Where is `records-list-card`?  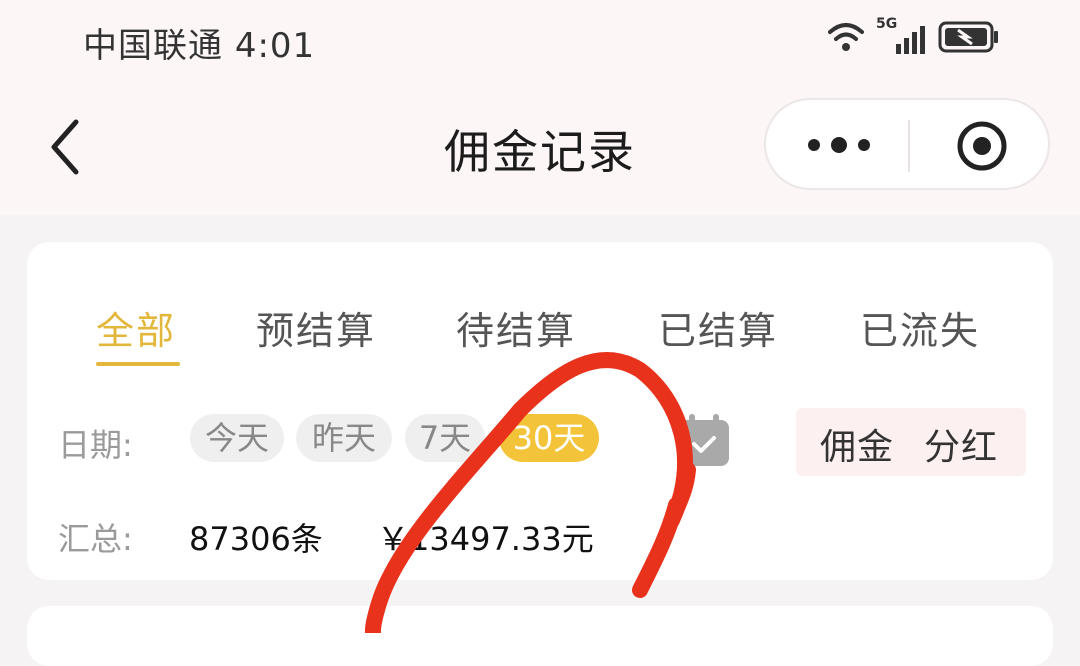
records-list-card is located at coordinates (540, 636).